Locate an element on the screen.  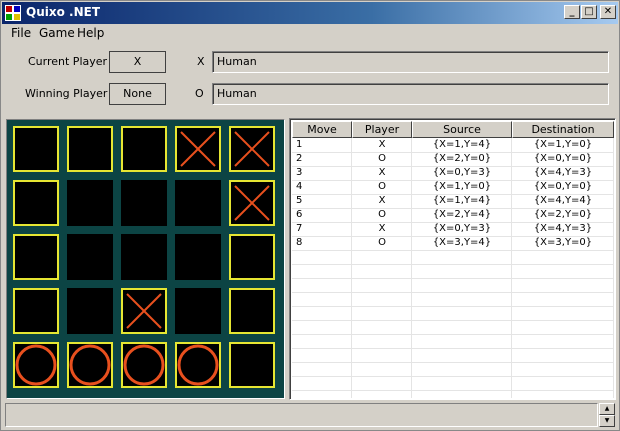
o-player-field: Human is located at coordinates (410, 94).